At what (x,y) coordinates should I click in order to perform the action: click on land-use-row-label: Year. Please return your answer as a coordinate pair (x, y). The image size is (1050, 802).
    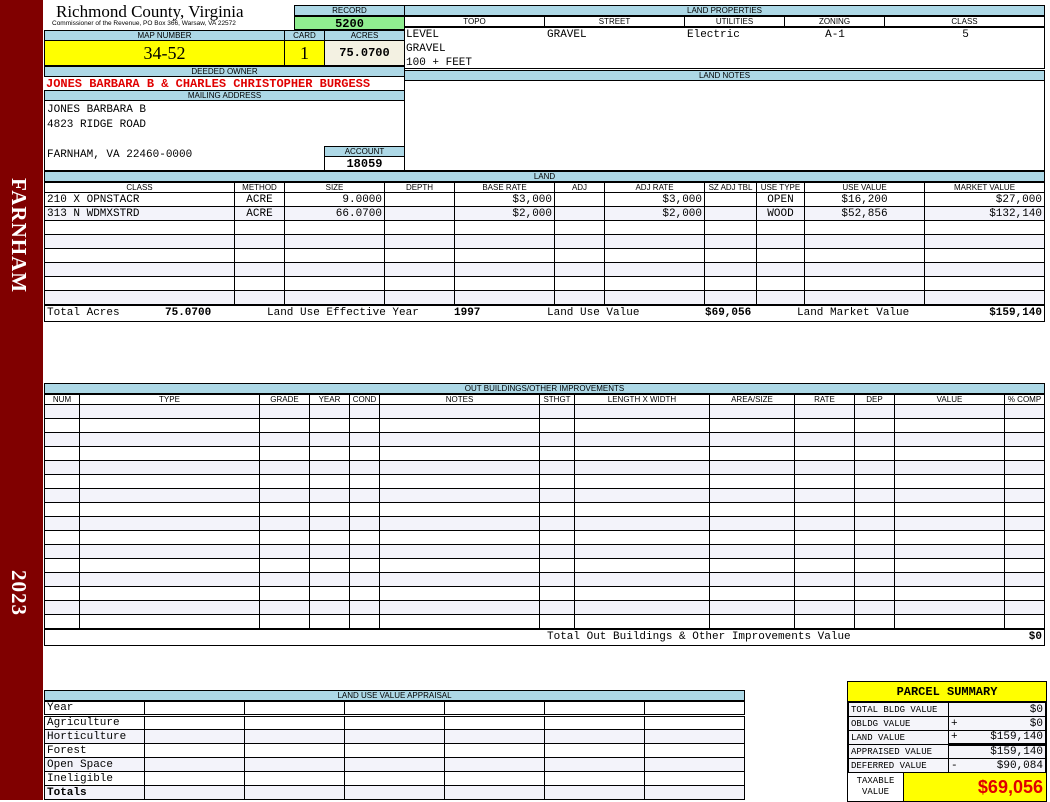
    Looking at the image, I should click on (94, 709).